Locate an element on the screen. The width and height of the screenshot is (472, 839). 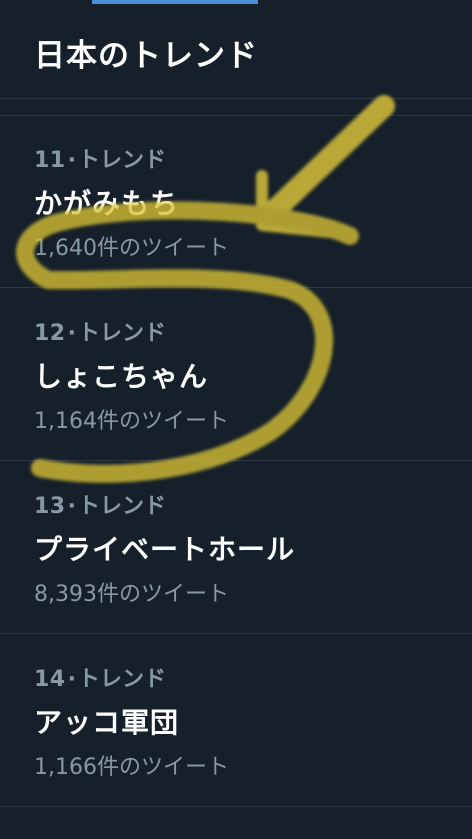
trend-meta: 11·トレンド is located at coordinates (100, 158).